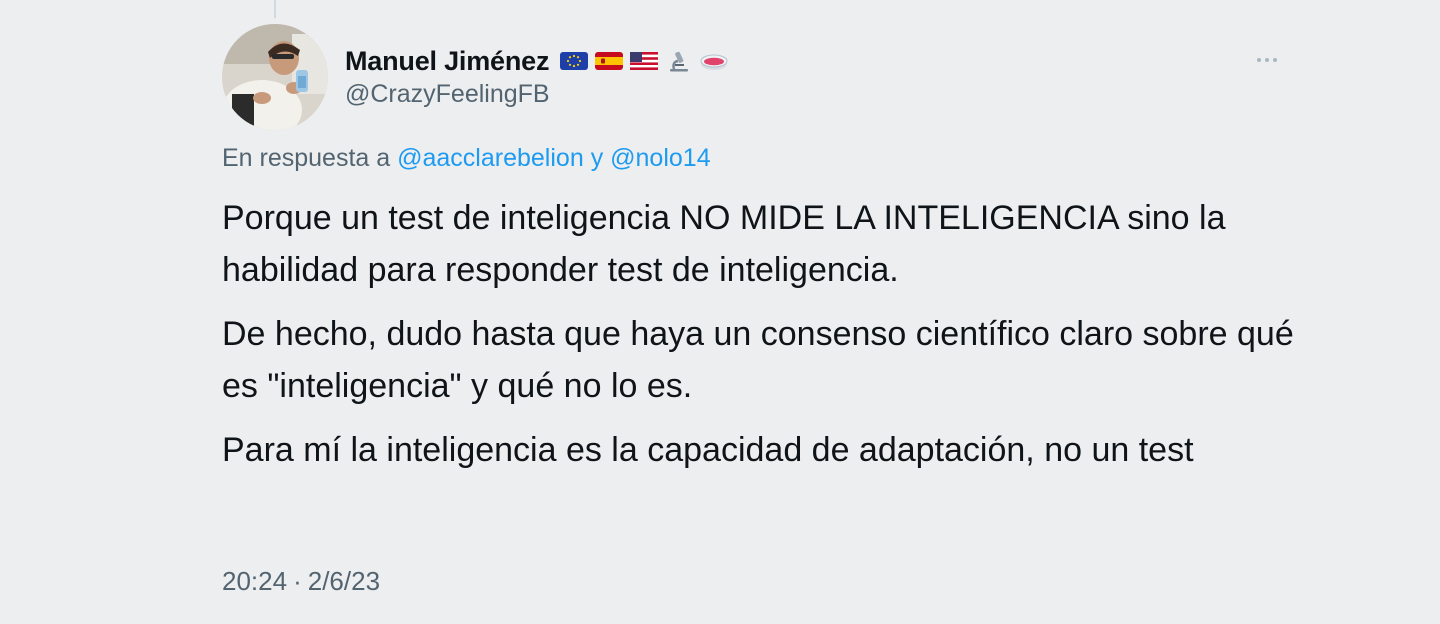  I want to click on reply-context: En respuesta a @aacclarebelion y @nolo14, so click(466, 158).